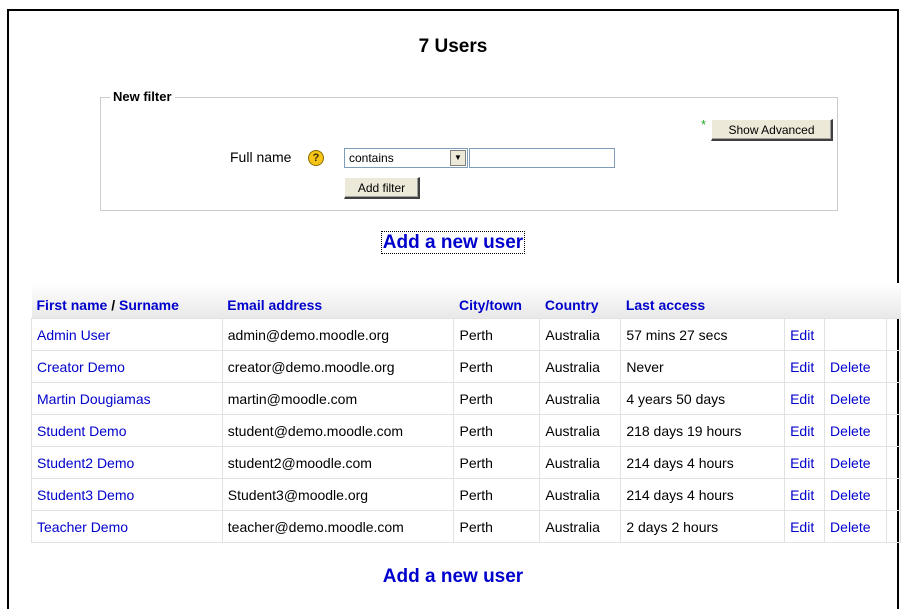 The image size is (906, 609). I want to click on user-lastaccess: 57 mins 27 secs, so click(703, 334).